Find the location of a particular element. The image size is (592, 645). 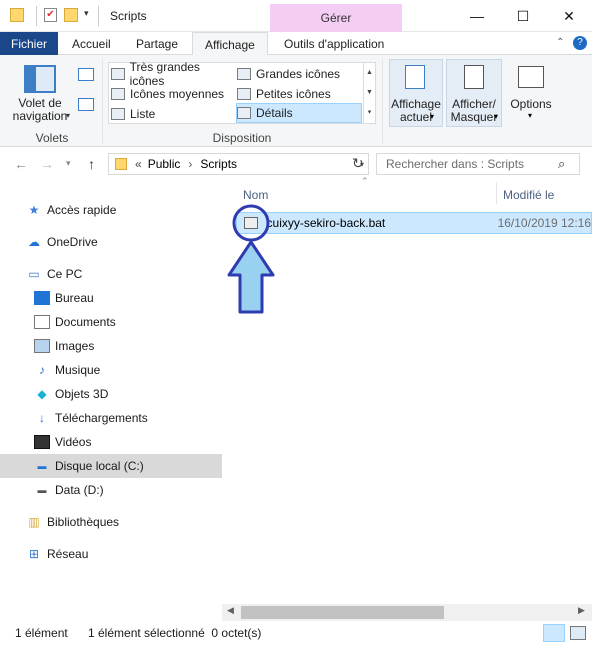

details-icon is located at coordinates (244, 113).